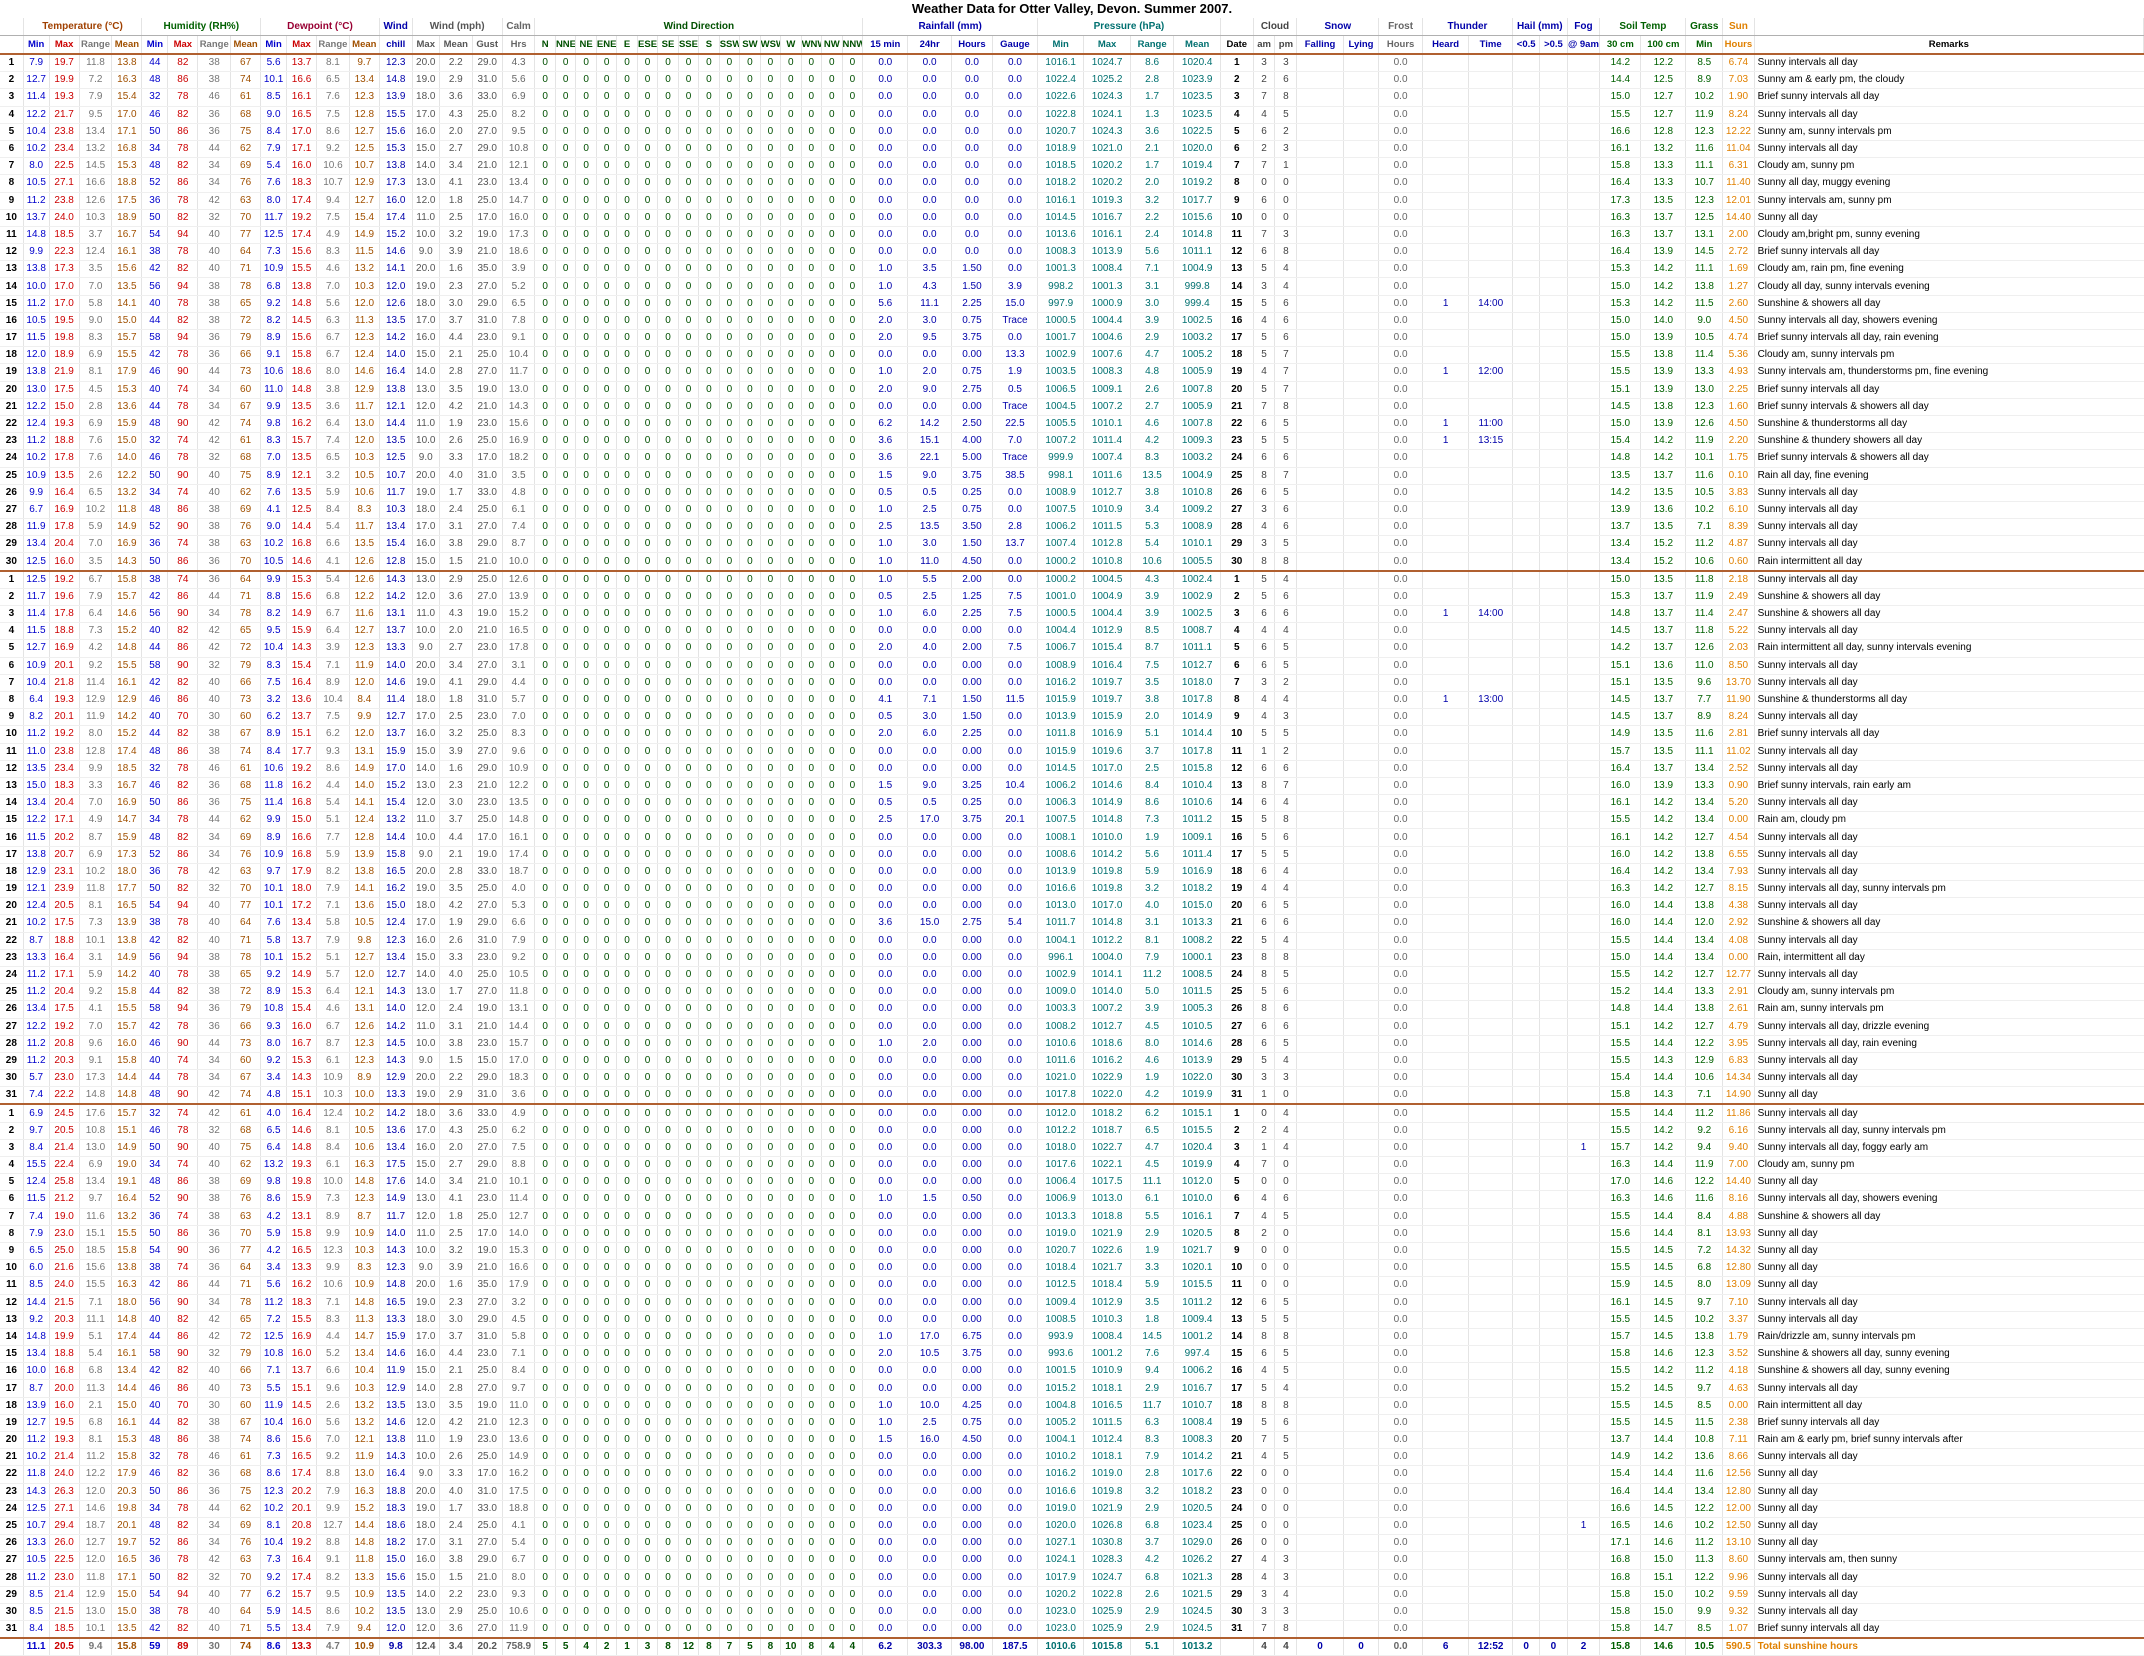  I want to click on data-cell: 10.7, so click(396, 476).